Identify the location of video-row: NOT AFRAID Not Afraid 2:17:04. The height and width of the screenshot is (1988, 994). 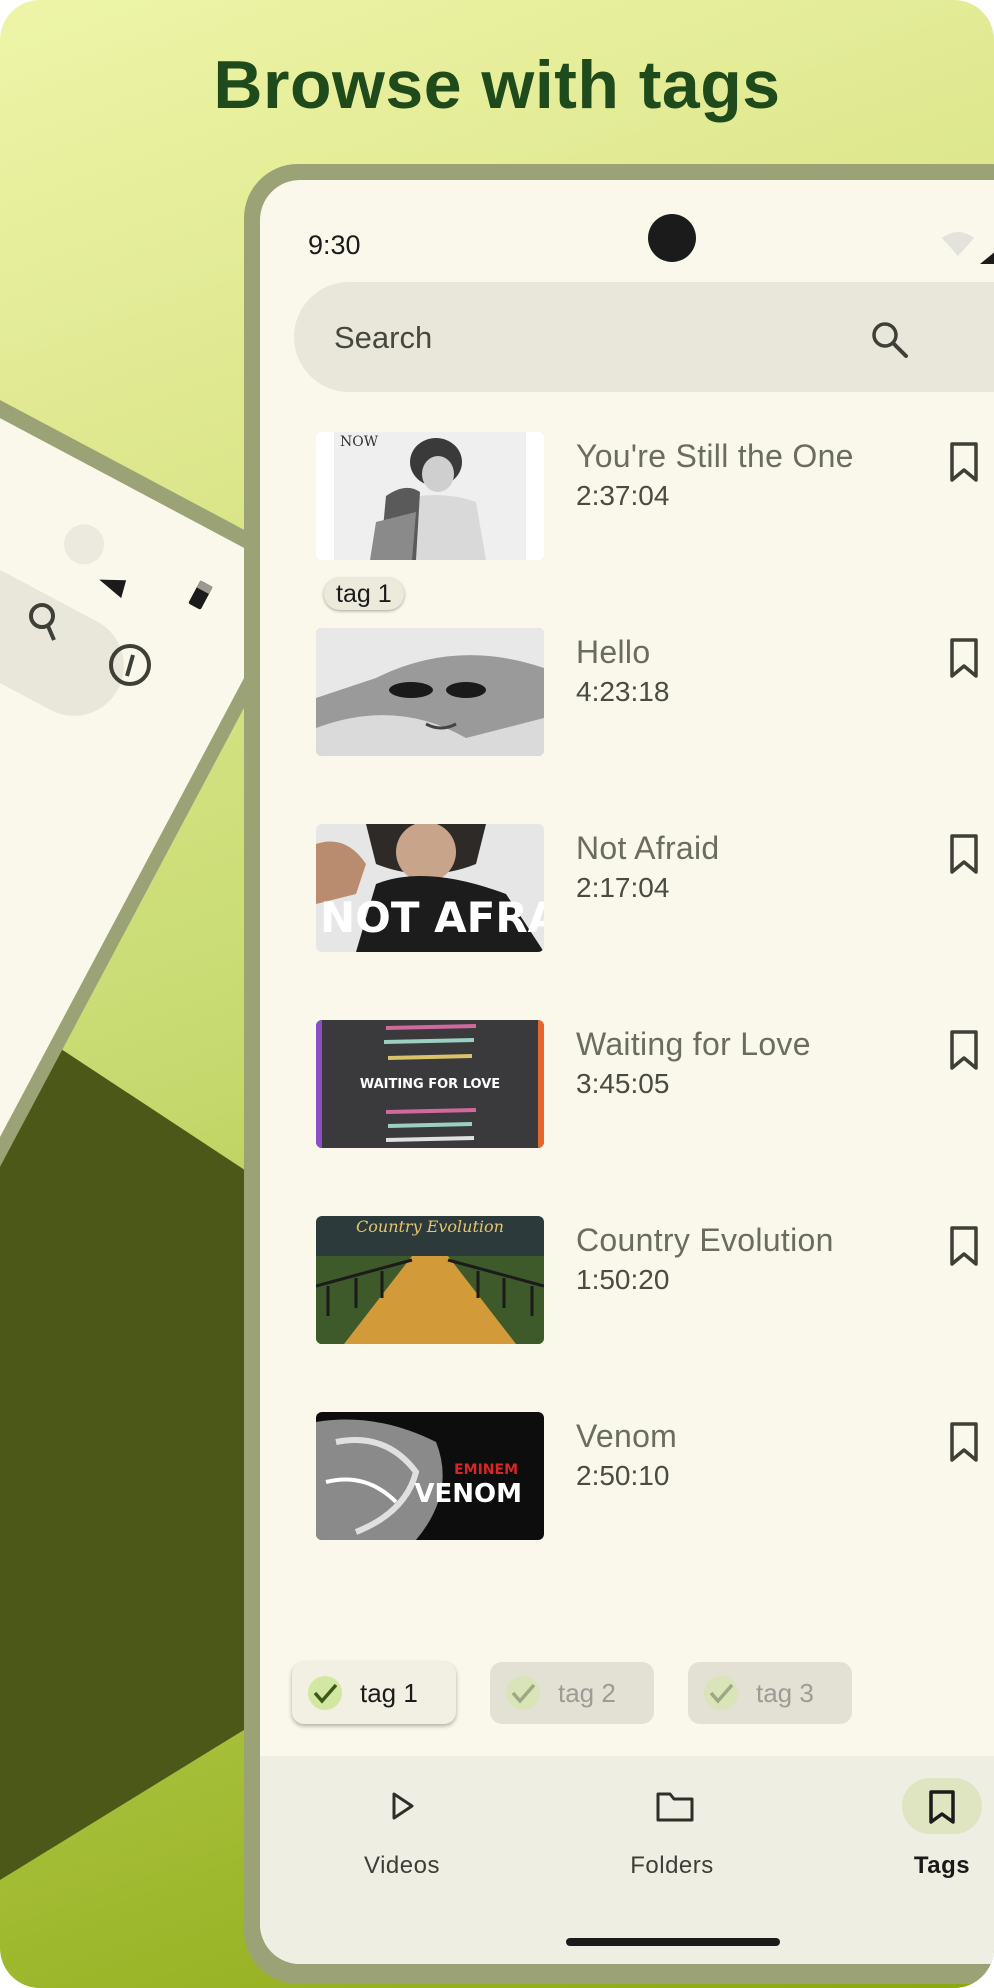
(655, 889).